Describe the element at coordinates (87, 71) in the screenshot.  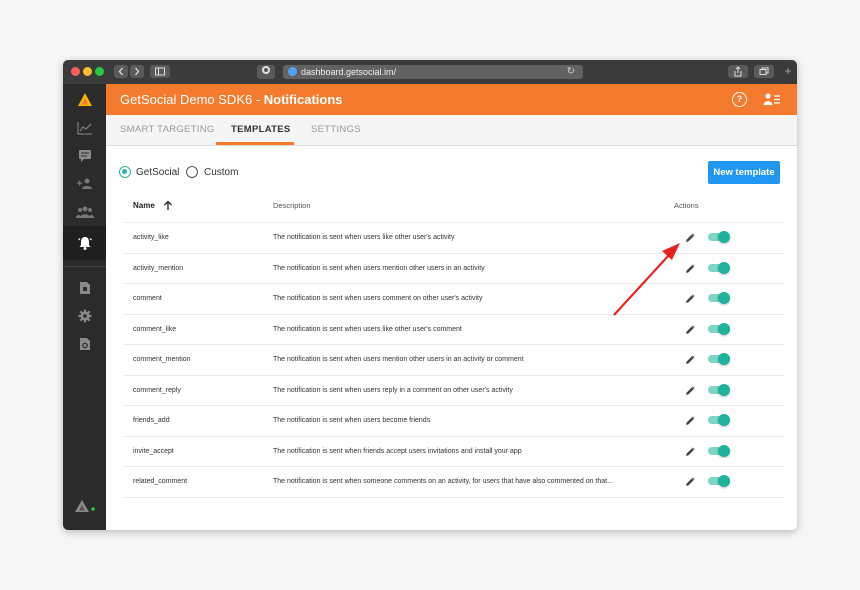
I see `minimize-window-button` at that location.